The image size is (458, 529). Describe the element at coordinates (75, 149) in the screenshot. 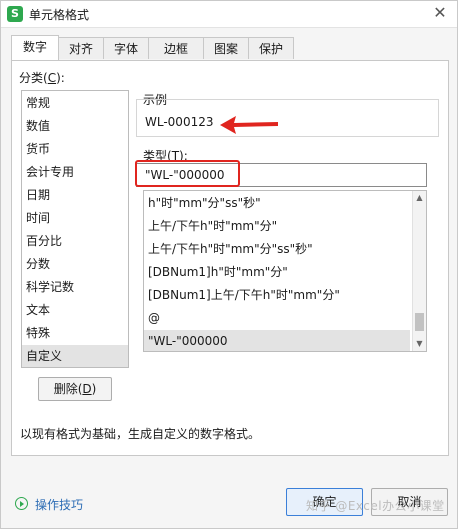

I see `category-item-currency: 货币` at that location.